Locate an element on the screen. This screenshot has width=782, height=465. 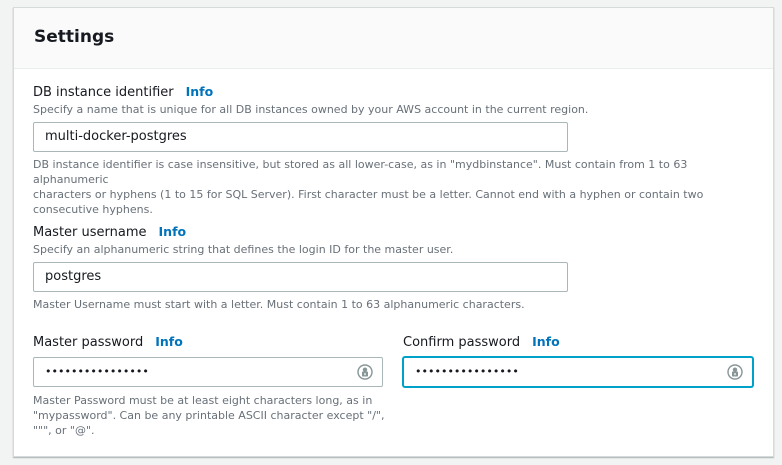
db-identifier-label-row: DB instance identifier Info is located at coordinates (123, 92).